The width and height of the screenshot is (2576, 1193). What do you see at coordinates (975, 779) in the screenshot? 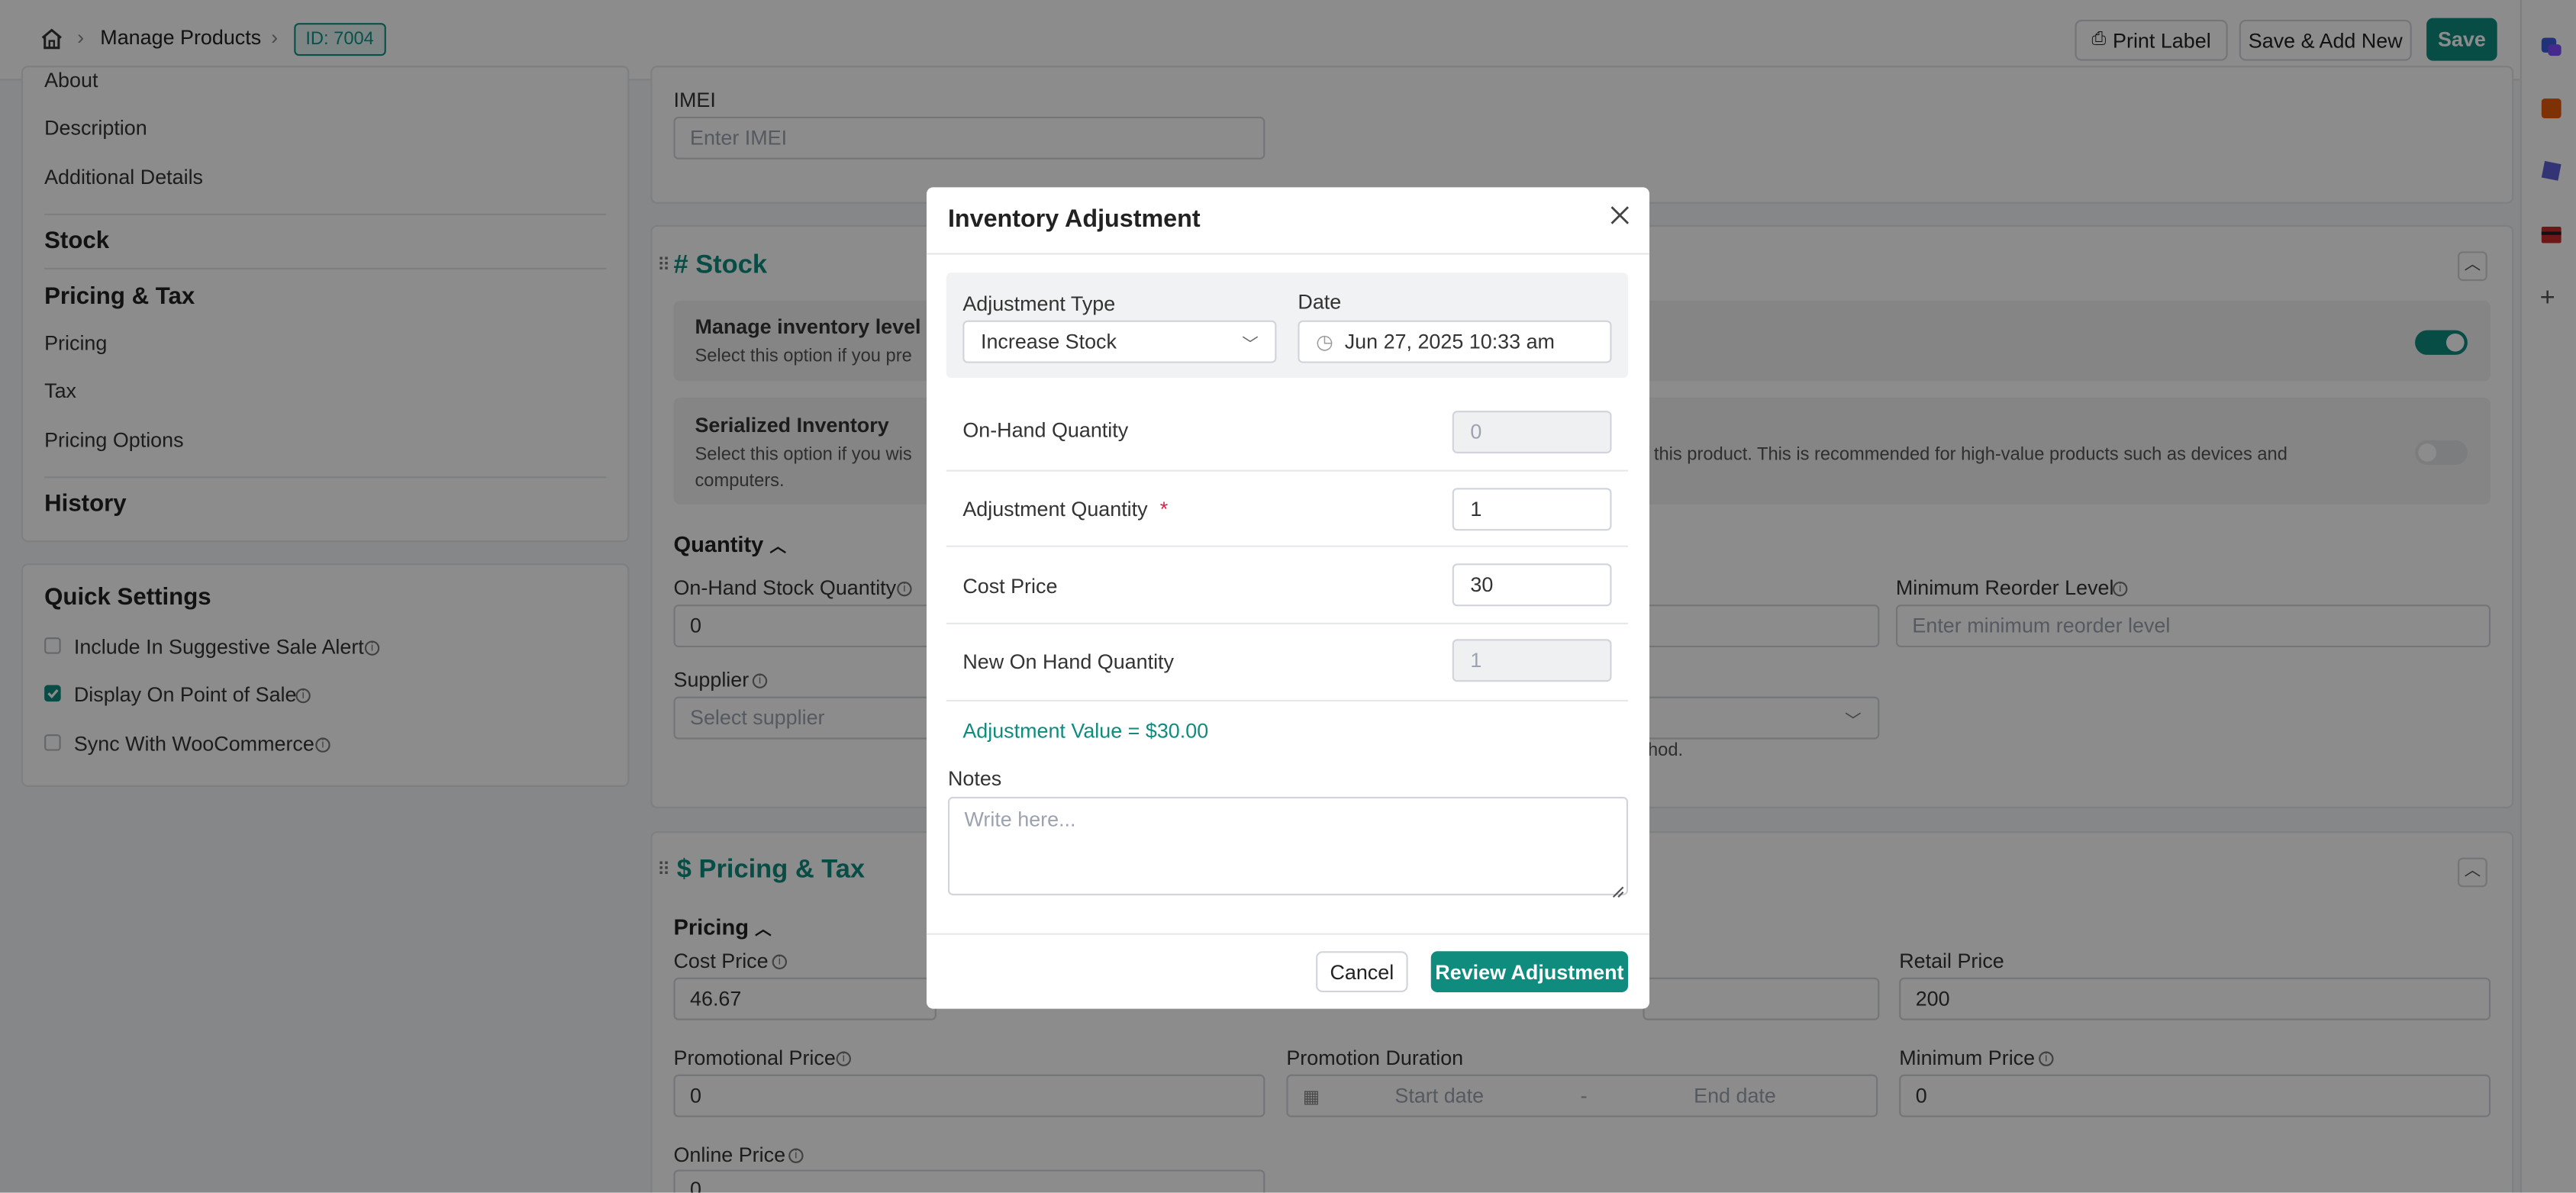
I see `notes-label: Notes` at bounding box center [975, 779].